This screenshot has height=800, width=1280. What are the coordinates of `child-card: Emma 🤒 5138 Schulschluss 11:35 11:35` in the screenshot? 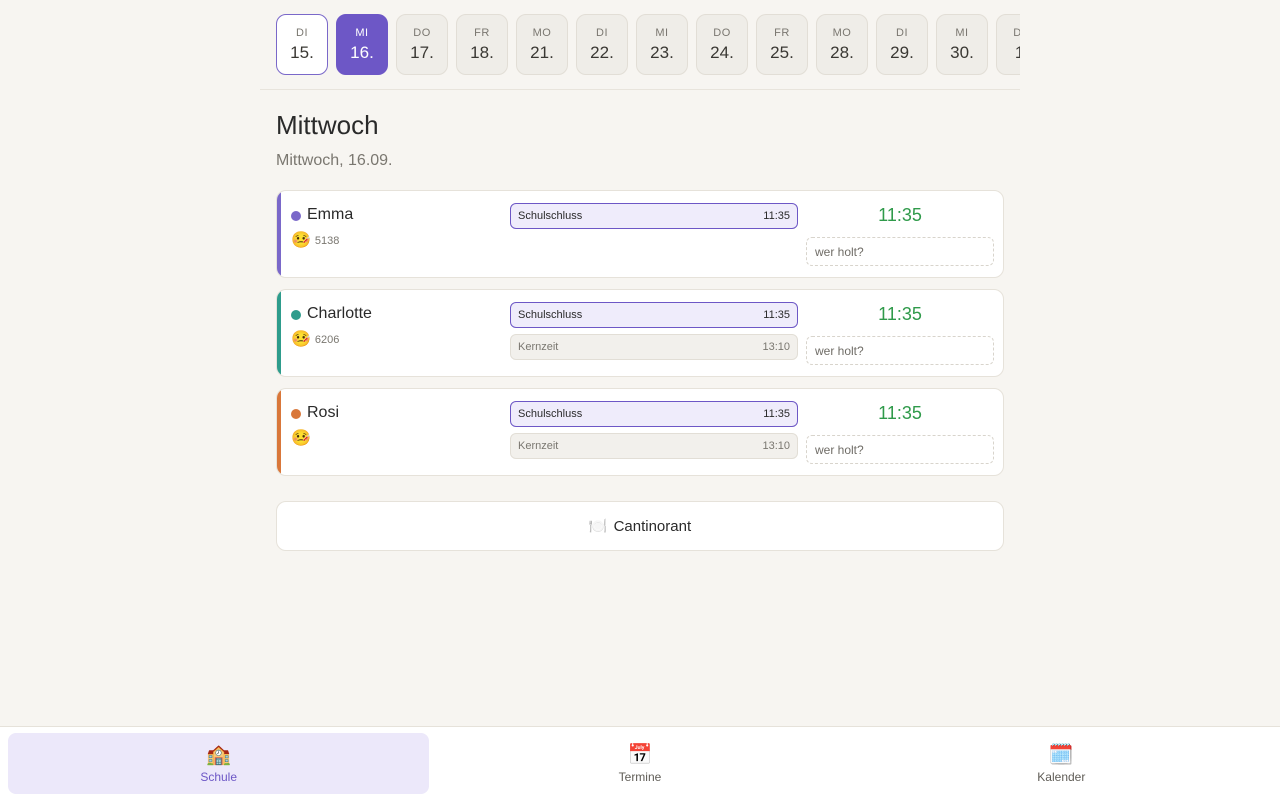 It's located at (640, 234).